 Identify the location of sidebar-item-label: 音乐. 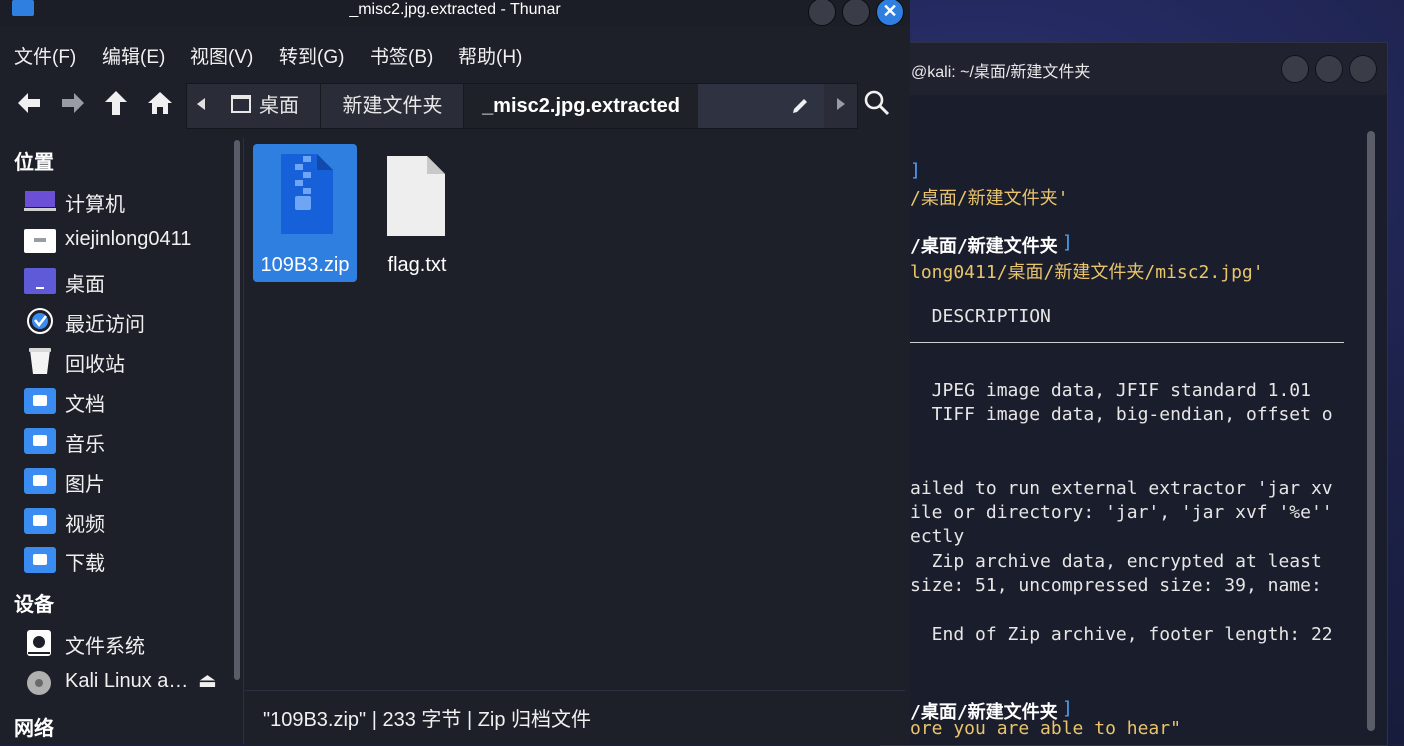
(85, 445).